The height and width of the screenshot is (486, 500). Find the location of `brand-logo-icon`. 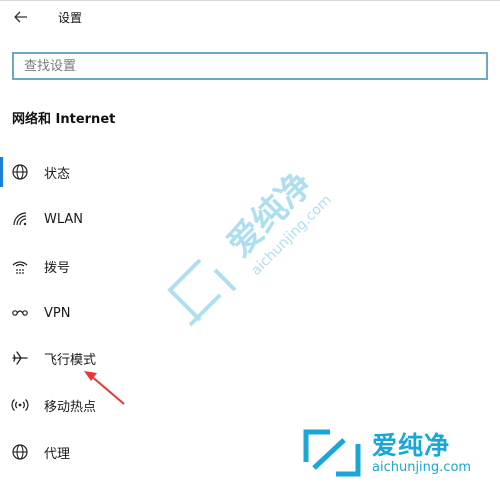

brand-logo-icon is located at coordinates (332, 453).